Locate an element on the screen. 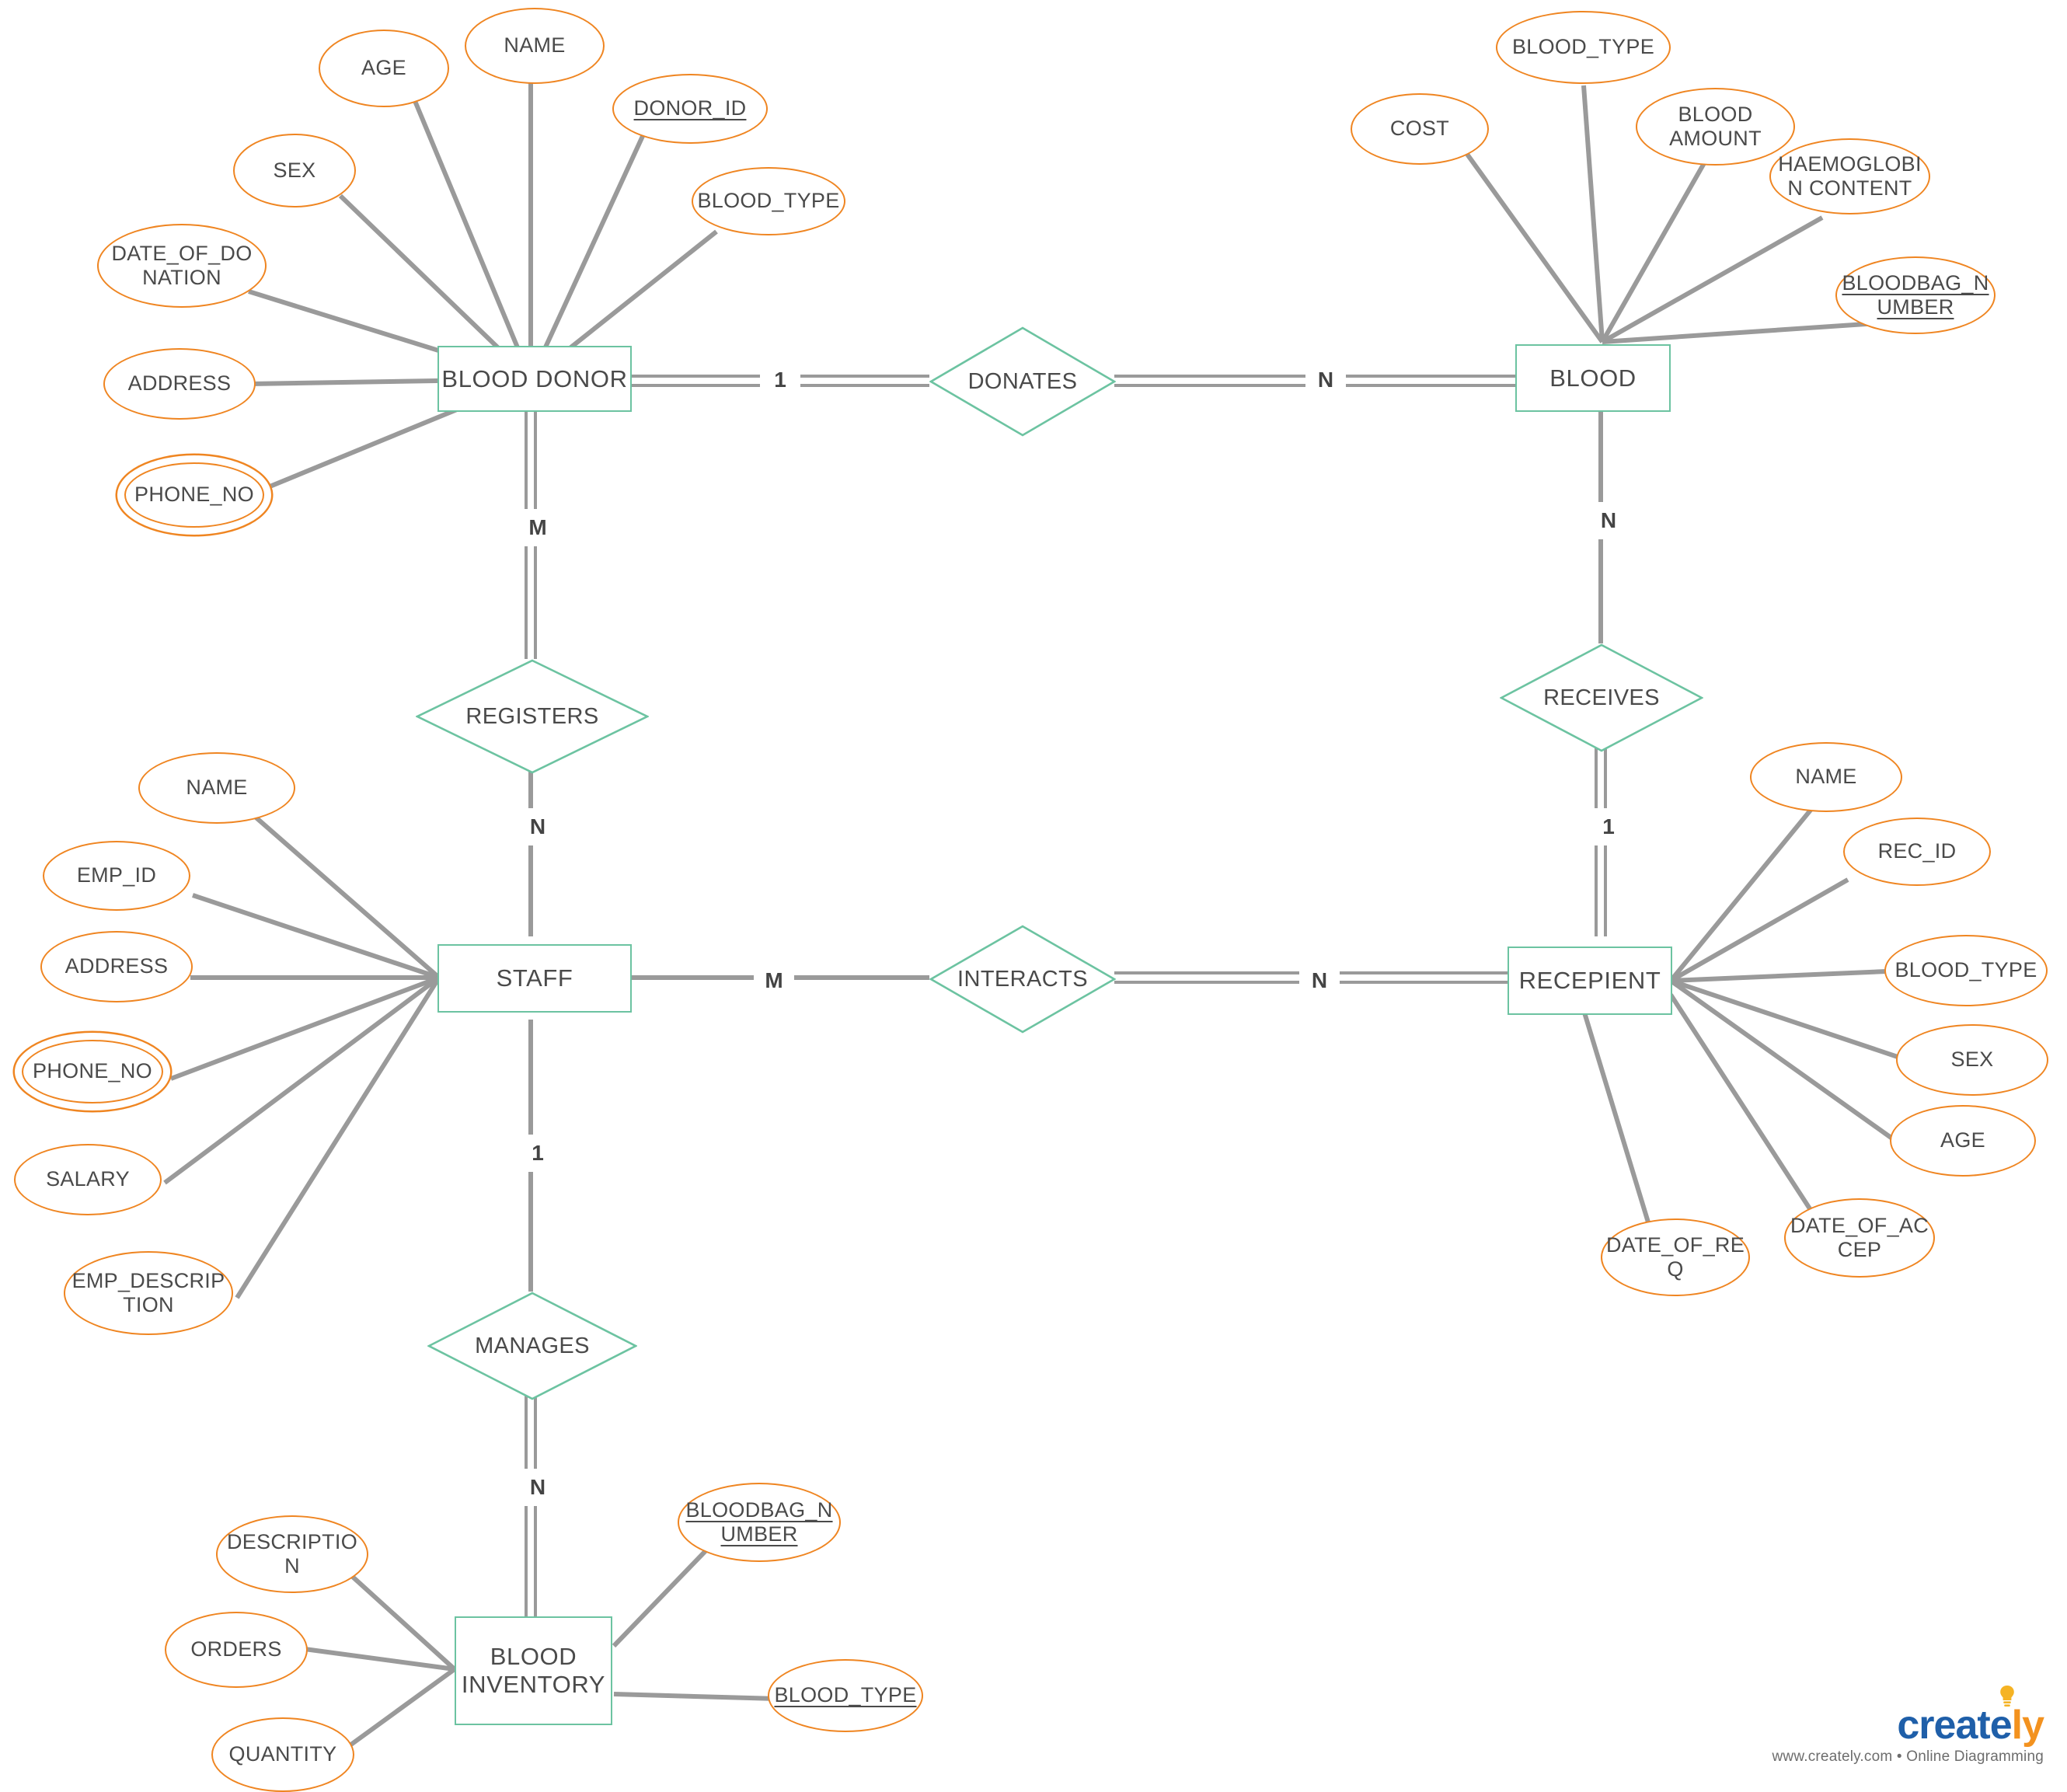  attribute-staff-phone-no: PHONE_NO is located at coordinates (92, 1072).